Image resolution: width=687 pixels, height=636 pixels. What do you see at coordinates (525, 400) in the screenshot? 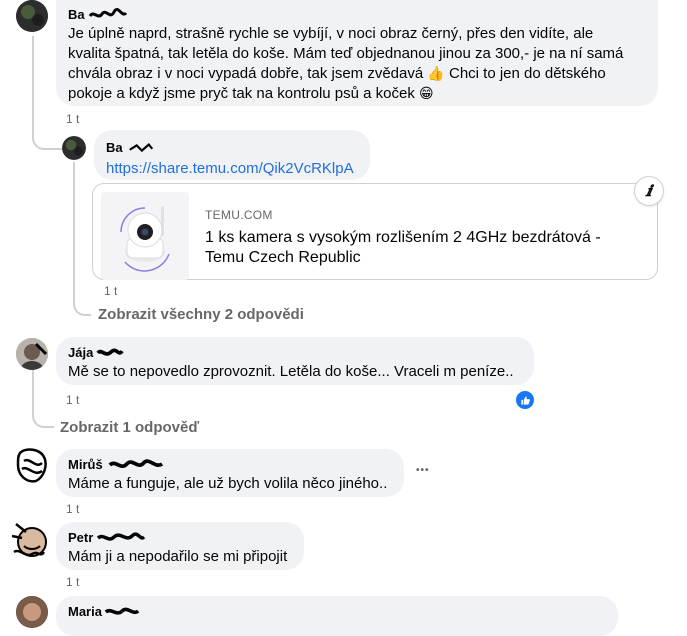
I see `like-reaction-icon` at bounding box center [525, 400].